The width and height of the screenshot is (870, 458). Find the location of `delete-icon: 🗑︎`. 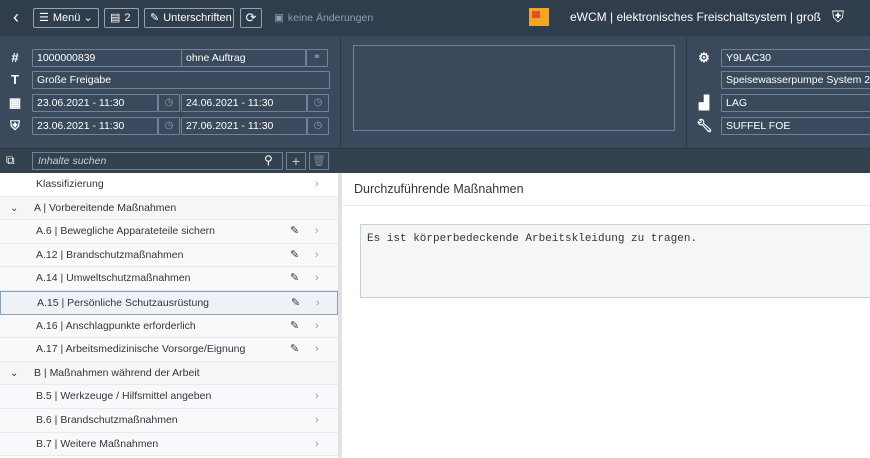

delete-icon: 🗑︎ is located at coordinates (319, 161).